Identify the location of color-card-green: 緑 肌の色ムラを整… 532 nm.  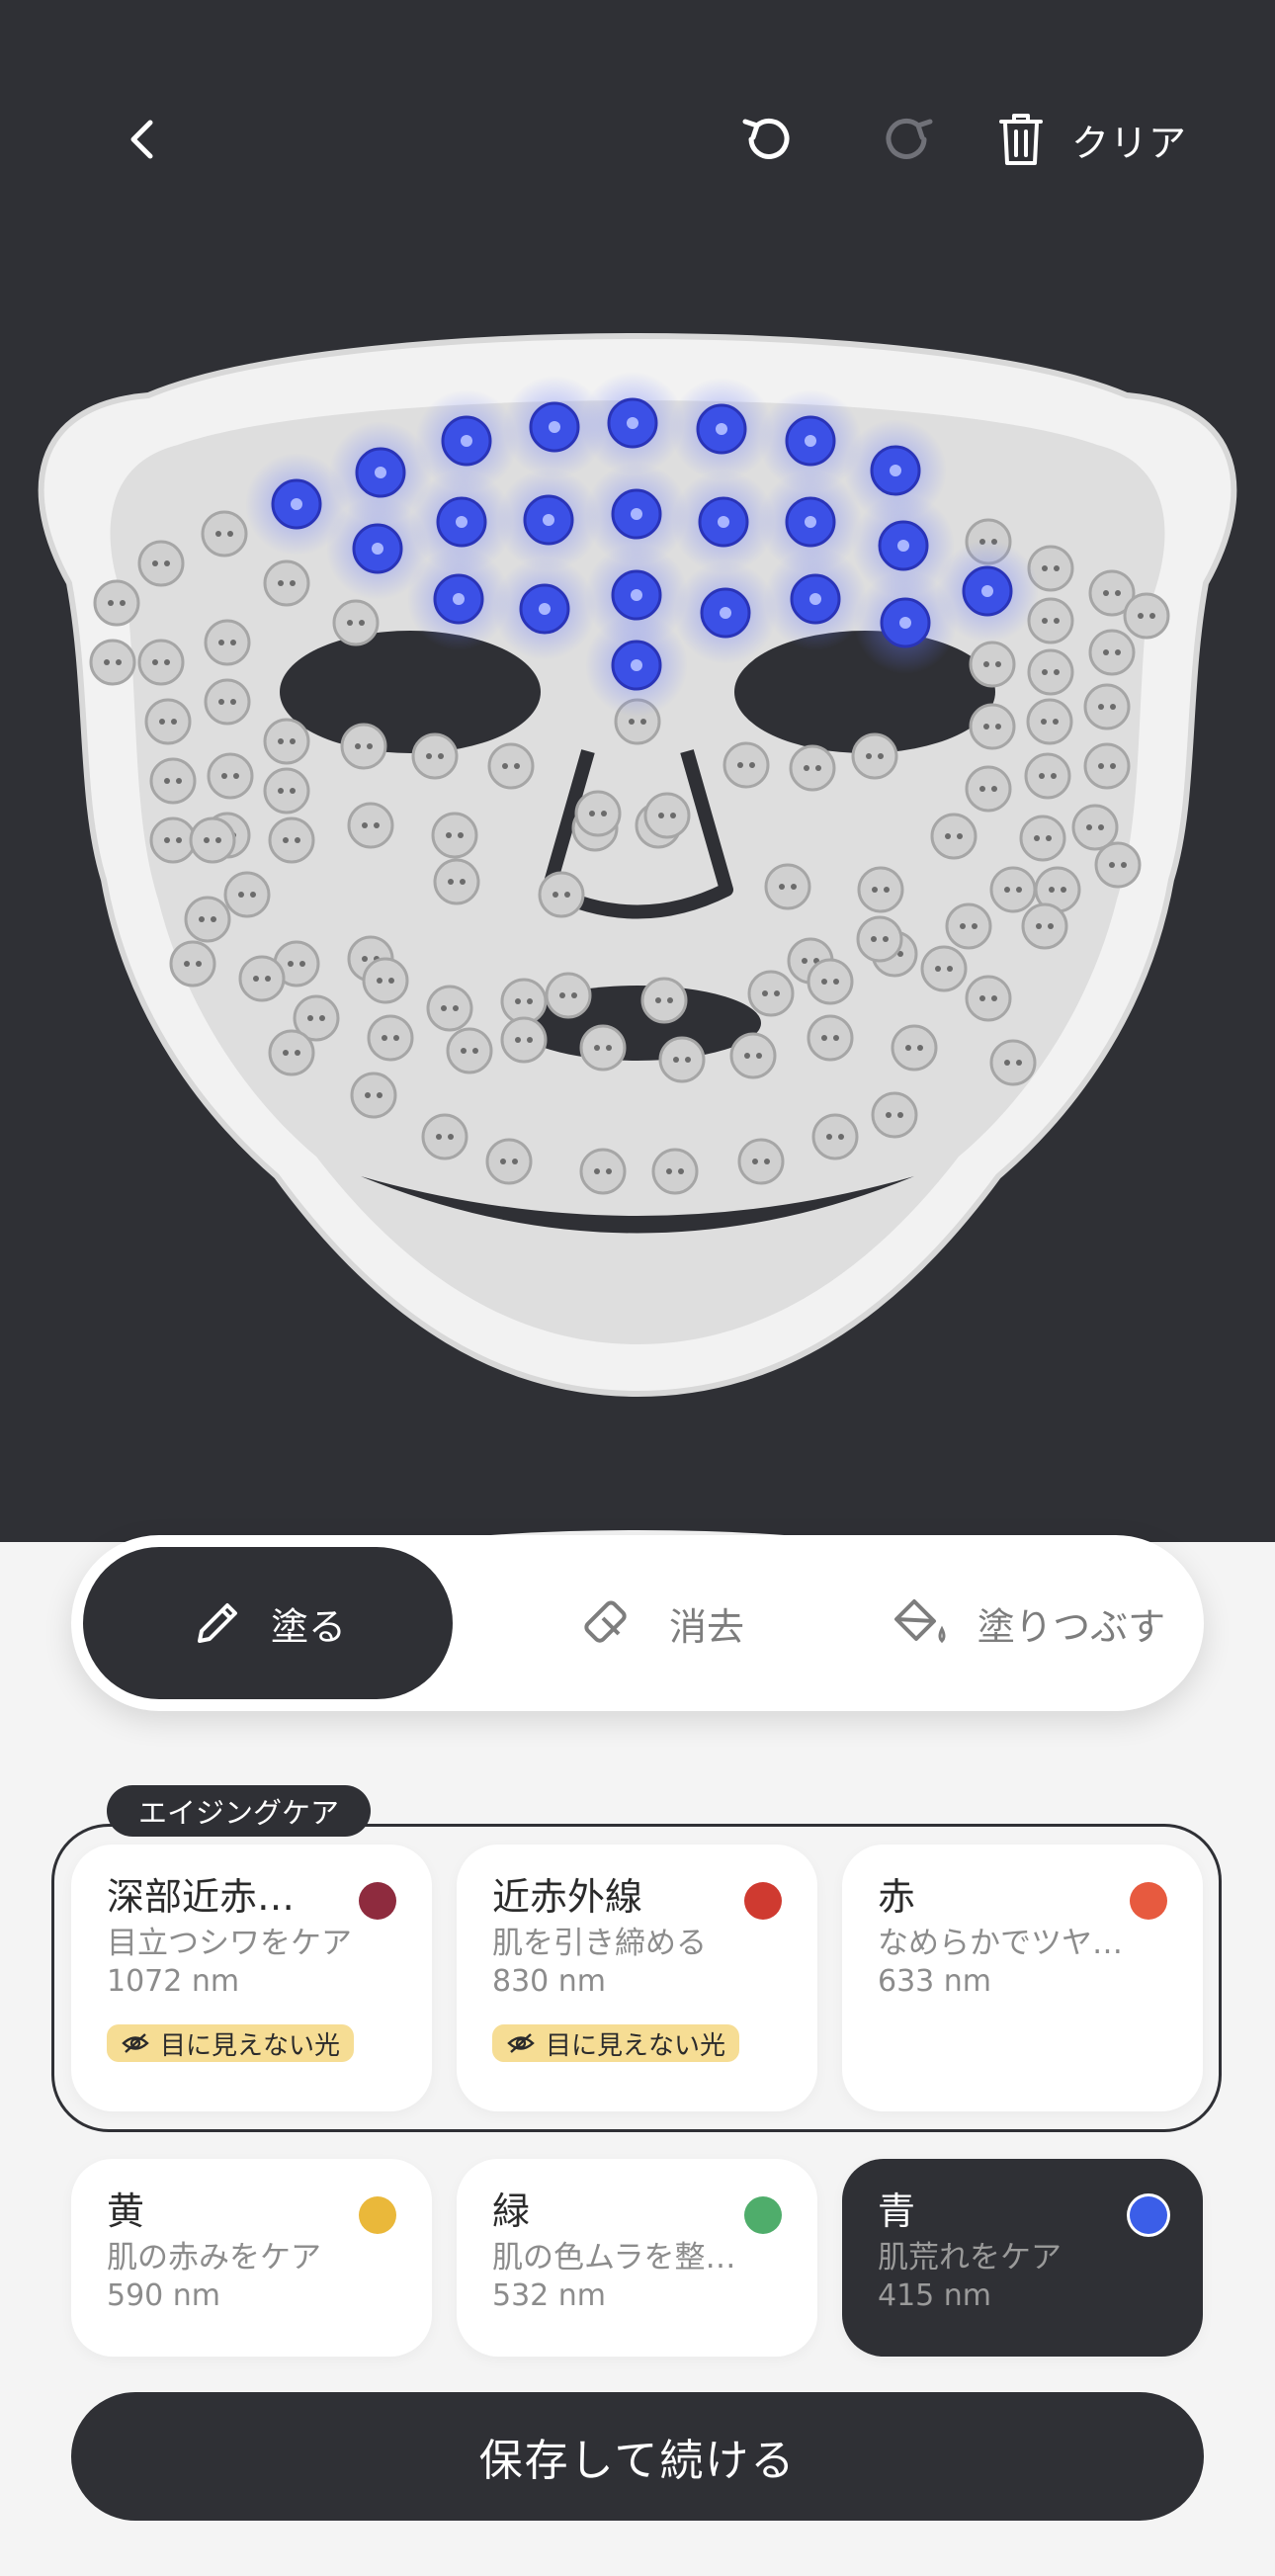
(637, 2258).